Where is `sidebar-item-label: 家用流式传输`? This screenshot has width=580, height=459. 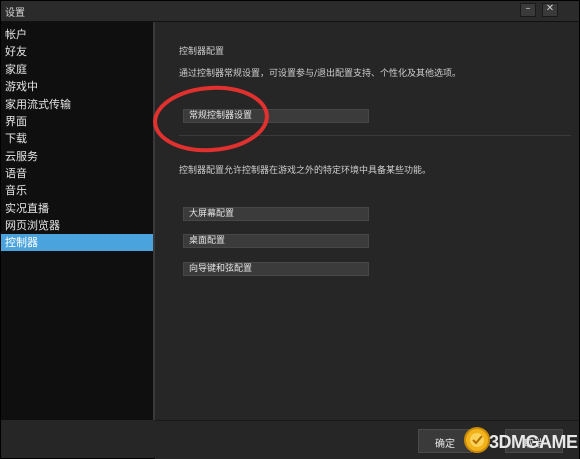 sidebar-item-label: 家用流式传输 is located at coordinates (38, 104).